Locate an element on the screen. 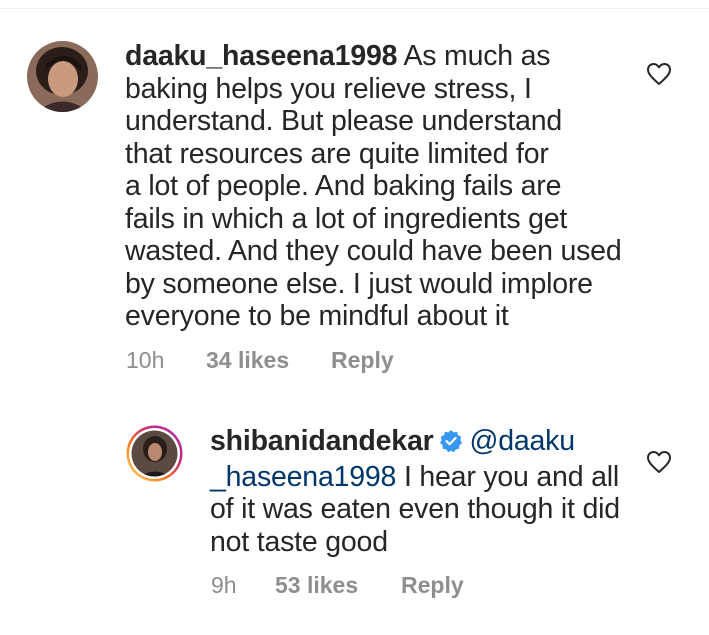  comment-text-line: by someone else. I just would implore is located at coordinates (359, 283).